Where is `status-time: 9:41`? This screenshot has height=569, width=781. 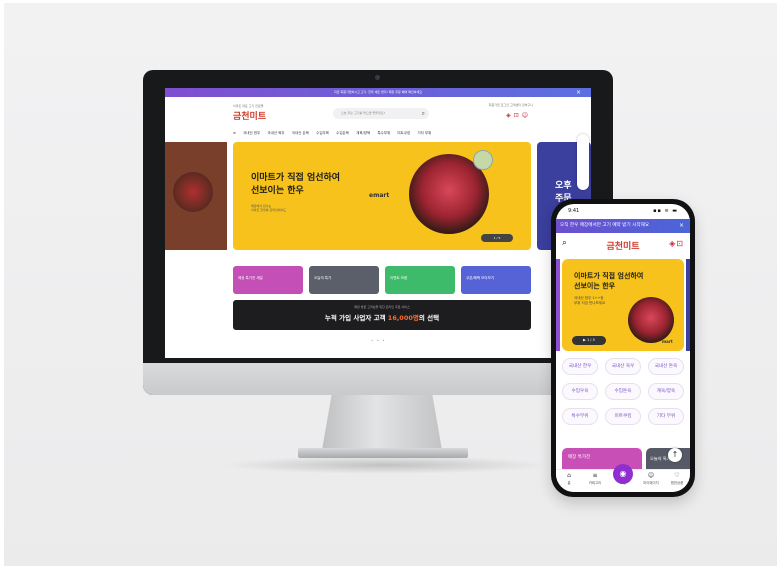
status-time: 9:41 is located at coordinates (574, 211).